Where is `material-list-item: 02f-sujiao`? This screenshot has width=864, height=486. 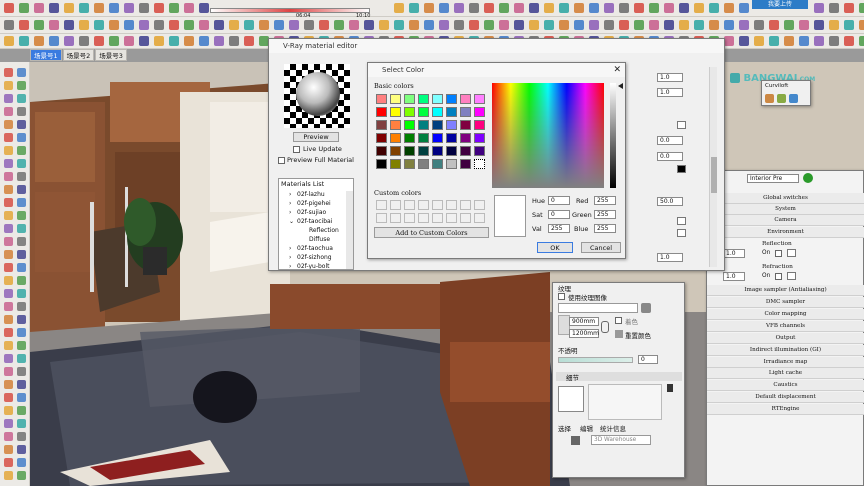 material-list-item: 02f-sujiao is located at coordinates (311, 212).